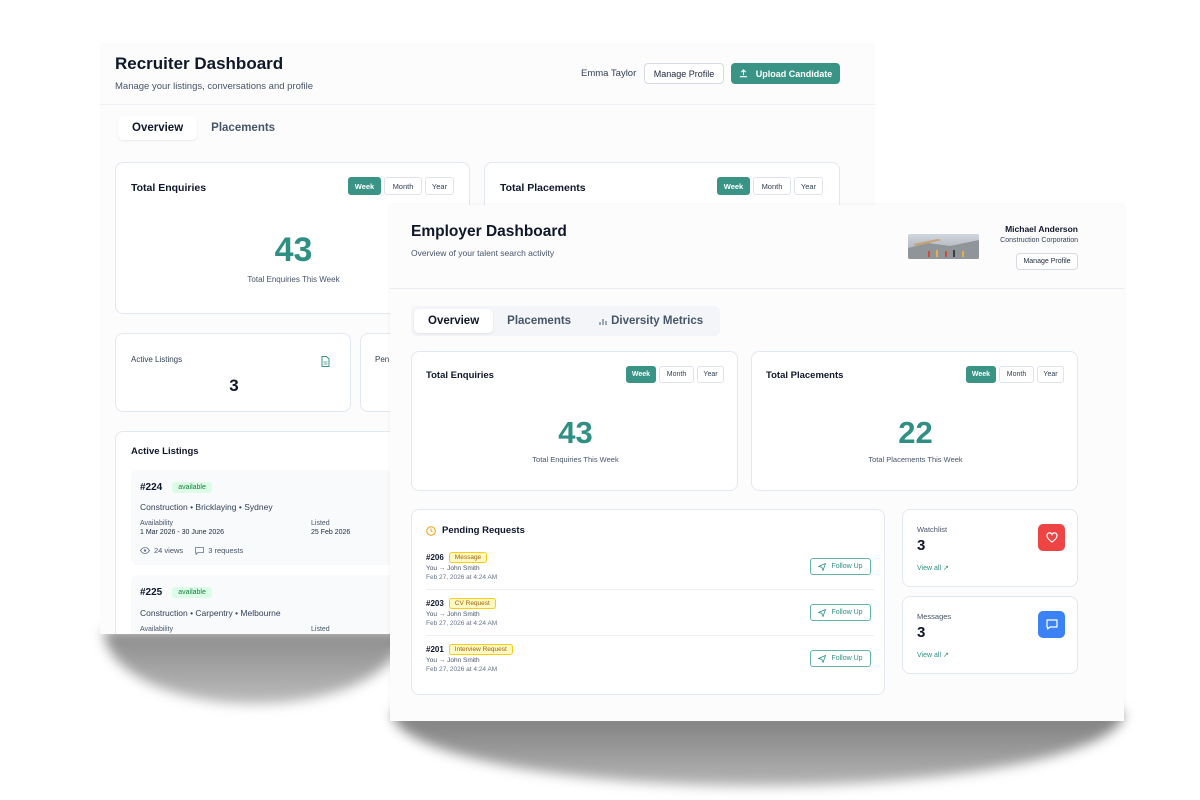 The height and width of the screenshot is (800, 1200). What do you see at coordinates (483, 530) in the screenshot?
I see `card-title: Pending Requests` at bounding box center [483, 530].